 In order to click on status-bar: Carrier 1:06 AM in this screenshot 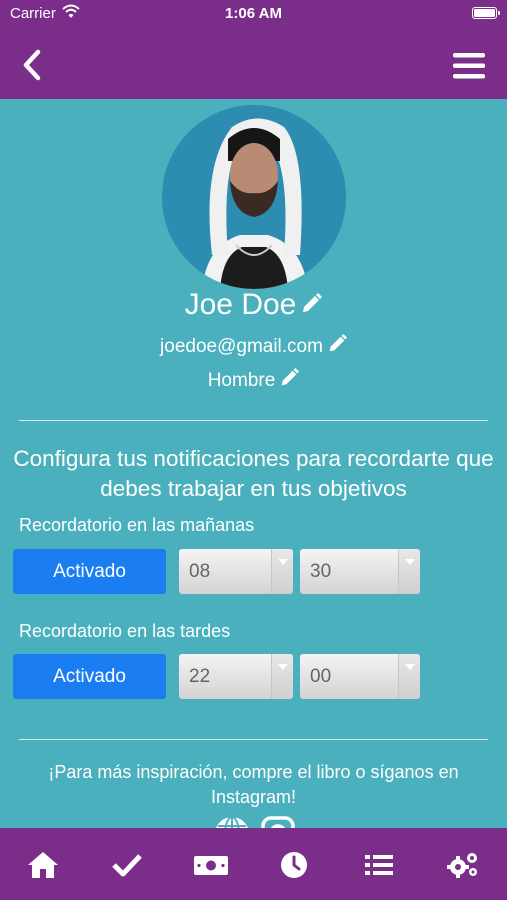, I will do `click(253, 14)`.